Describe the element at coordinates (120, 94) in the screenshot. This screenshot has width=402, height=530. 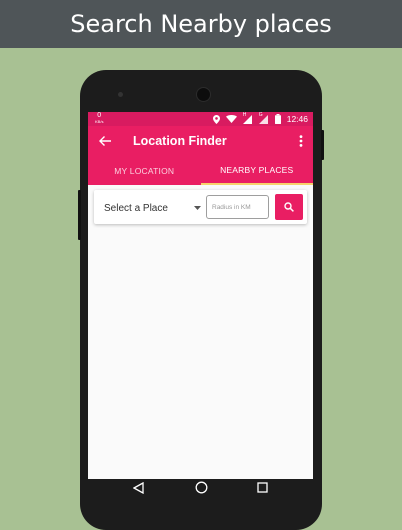
I see `proximity-sensor` at that location.